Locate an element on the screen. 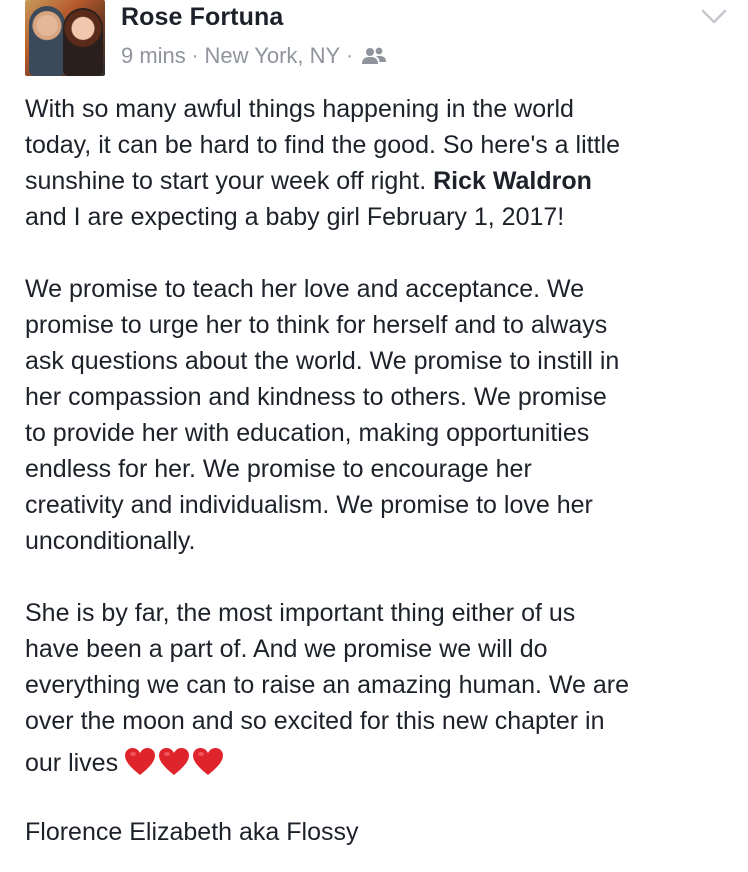  emoji-group is located at coordinates (174, 762).